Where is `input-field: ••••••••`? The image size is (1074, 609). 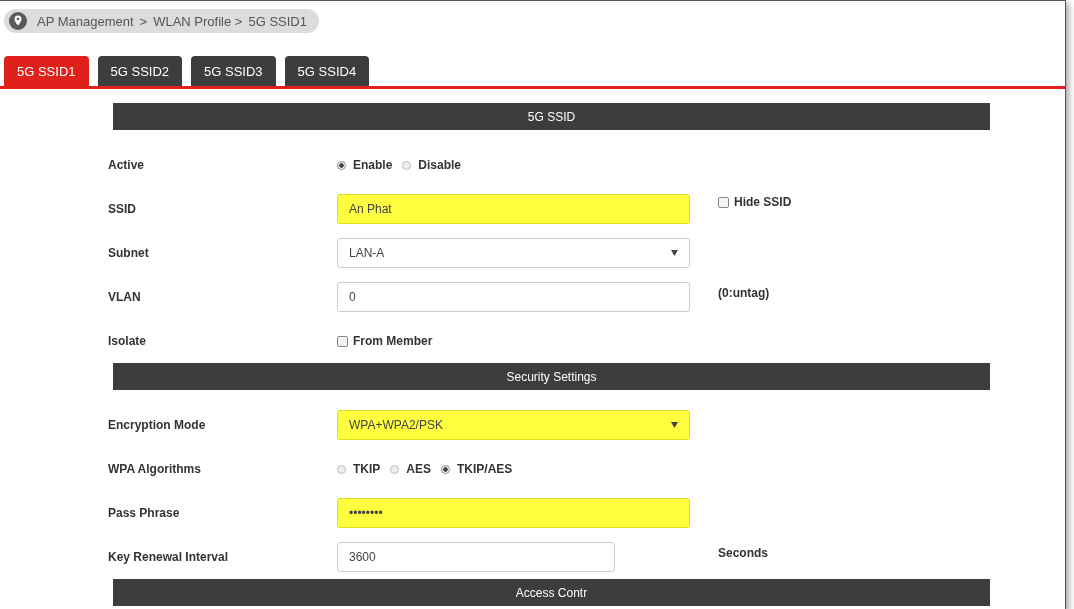
input-field: •••••••• is located at coordinates (513, 513).